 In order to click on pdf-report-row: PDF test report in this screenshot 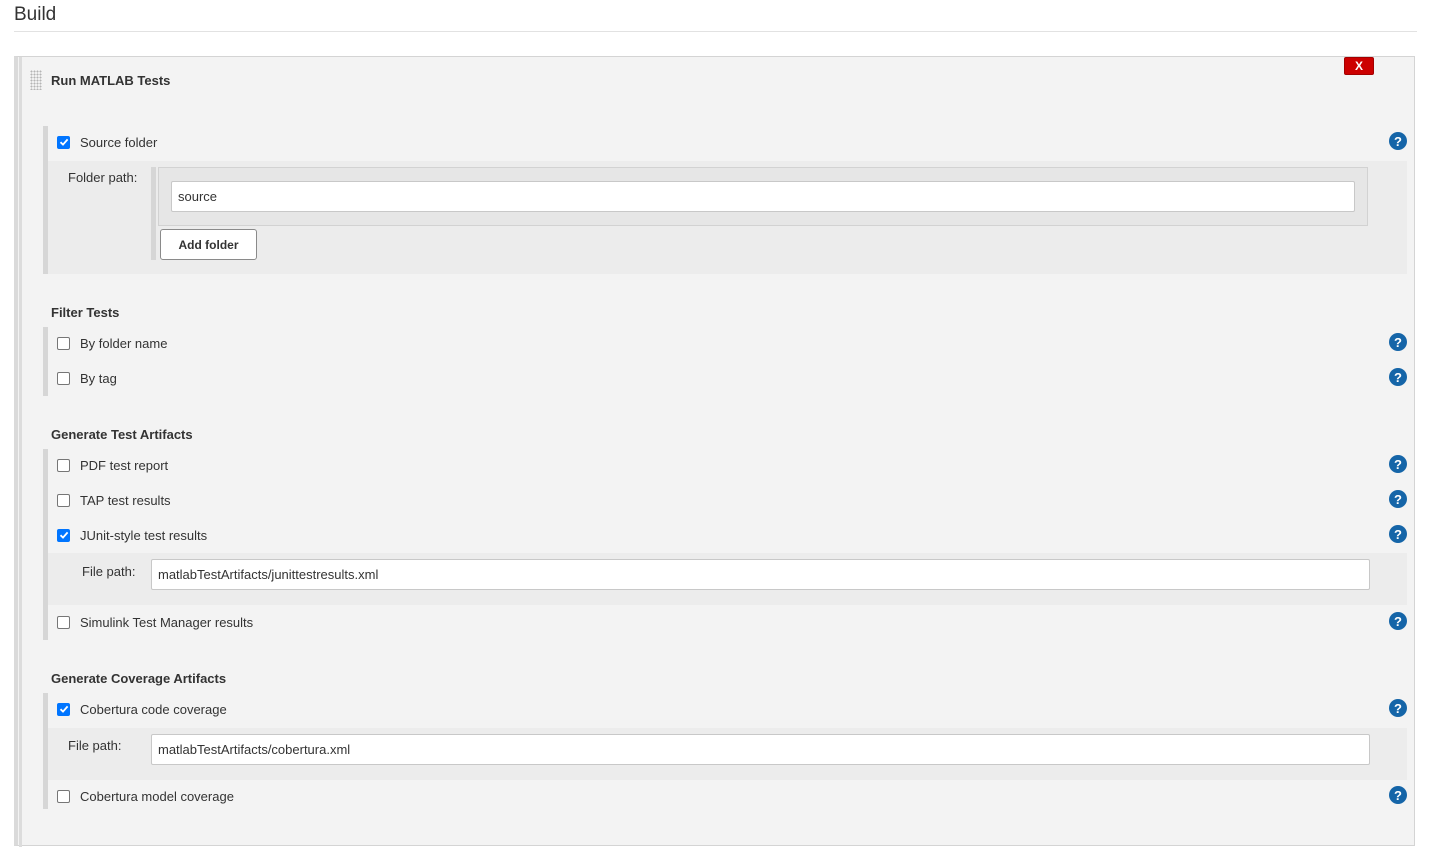, I will do `click(112, 465)`.